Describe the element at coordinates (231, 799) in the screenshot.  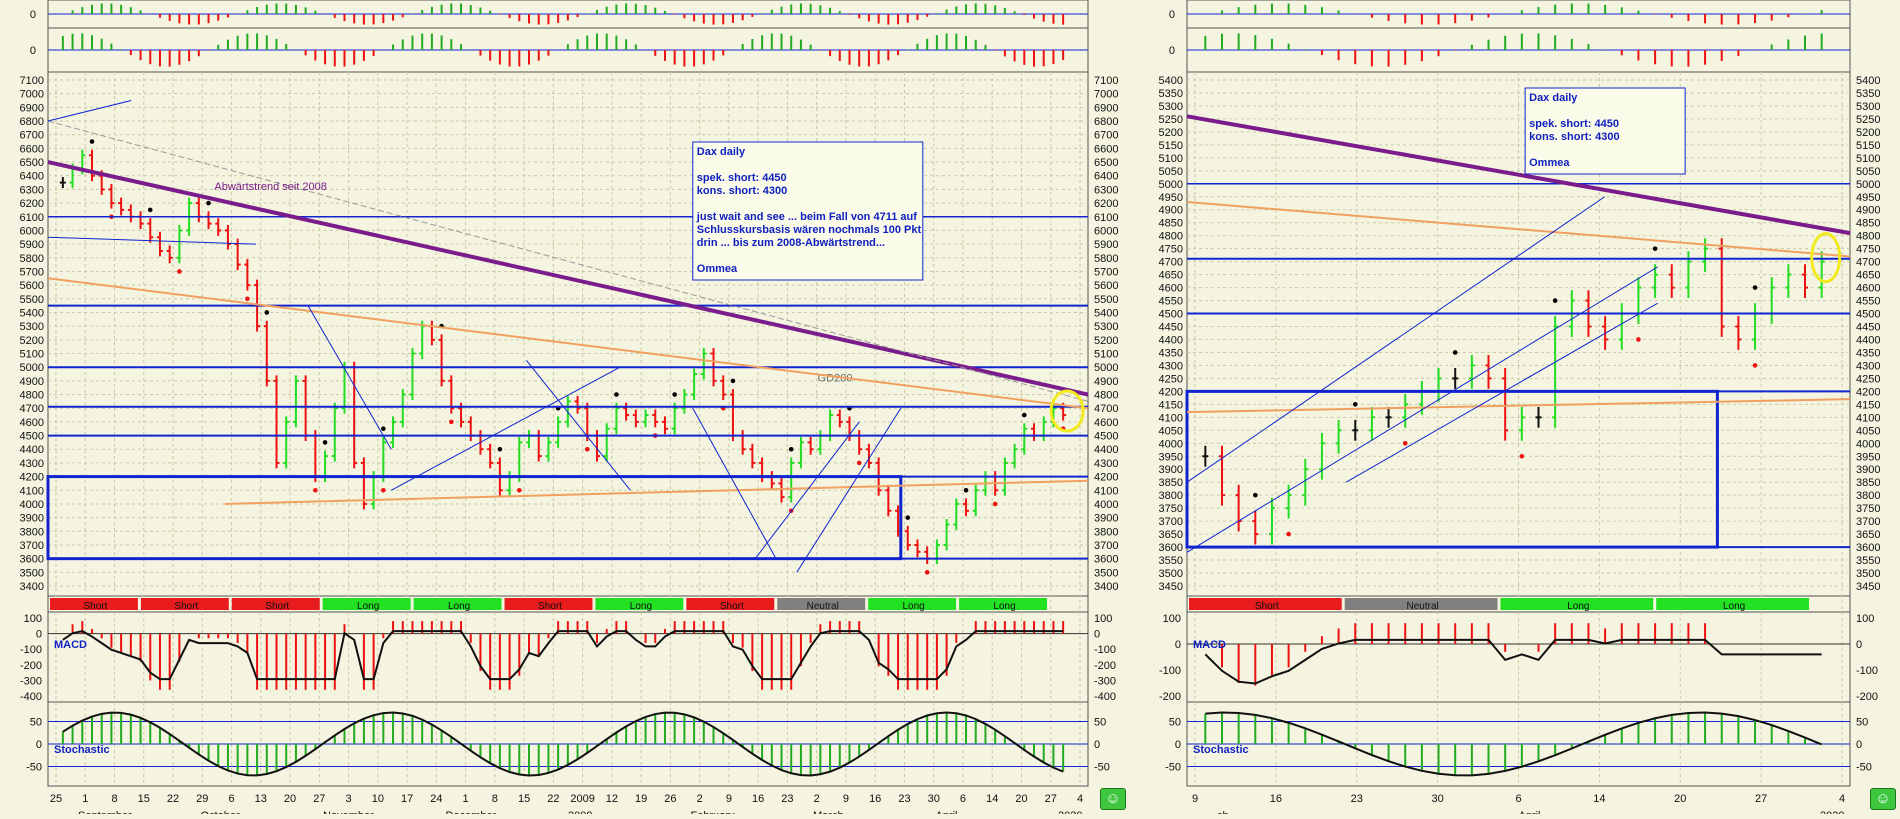
I see `day-tick-label: 6` at that location.